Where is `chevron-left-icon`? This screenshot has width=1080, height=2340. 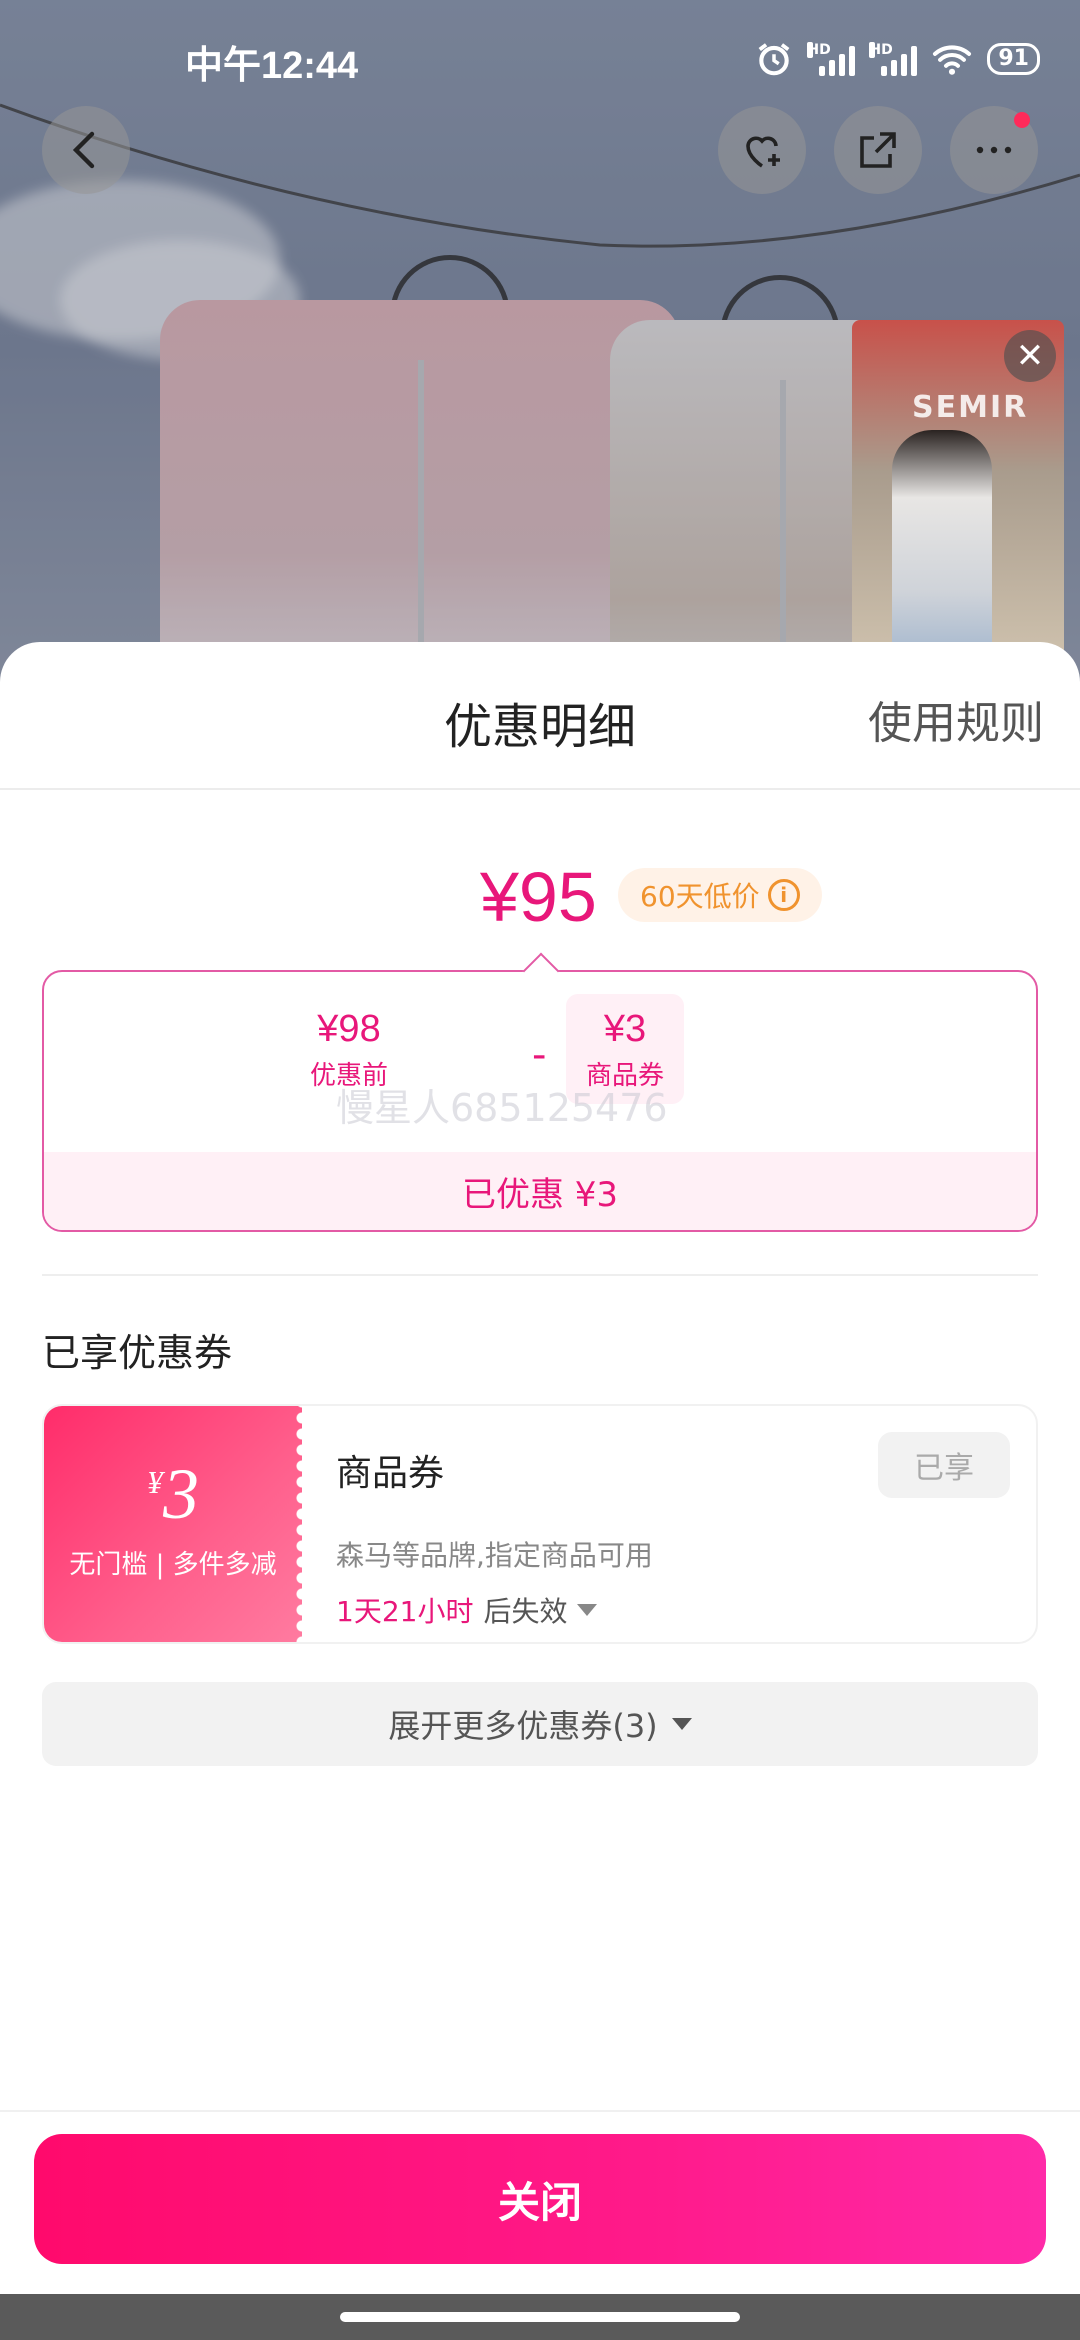
chevron-left-icon is located at coordinates (83, 150).